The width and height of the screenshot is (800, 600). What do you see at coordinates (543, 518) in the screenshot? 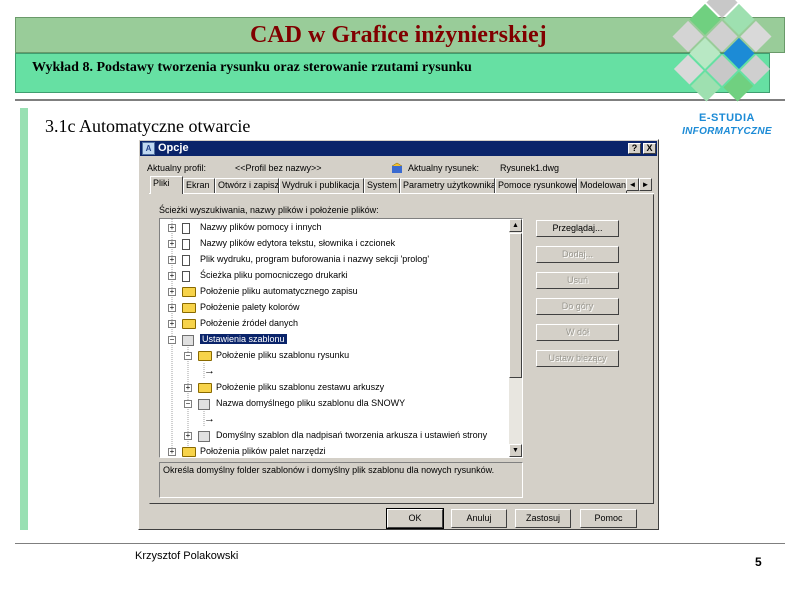
I see `apply-button: Zastosuj` at bounding box center [543, 518].